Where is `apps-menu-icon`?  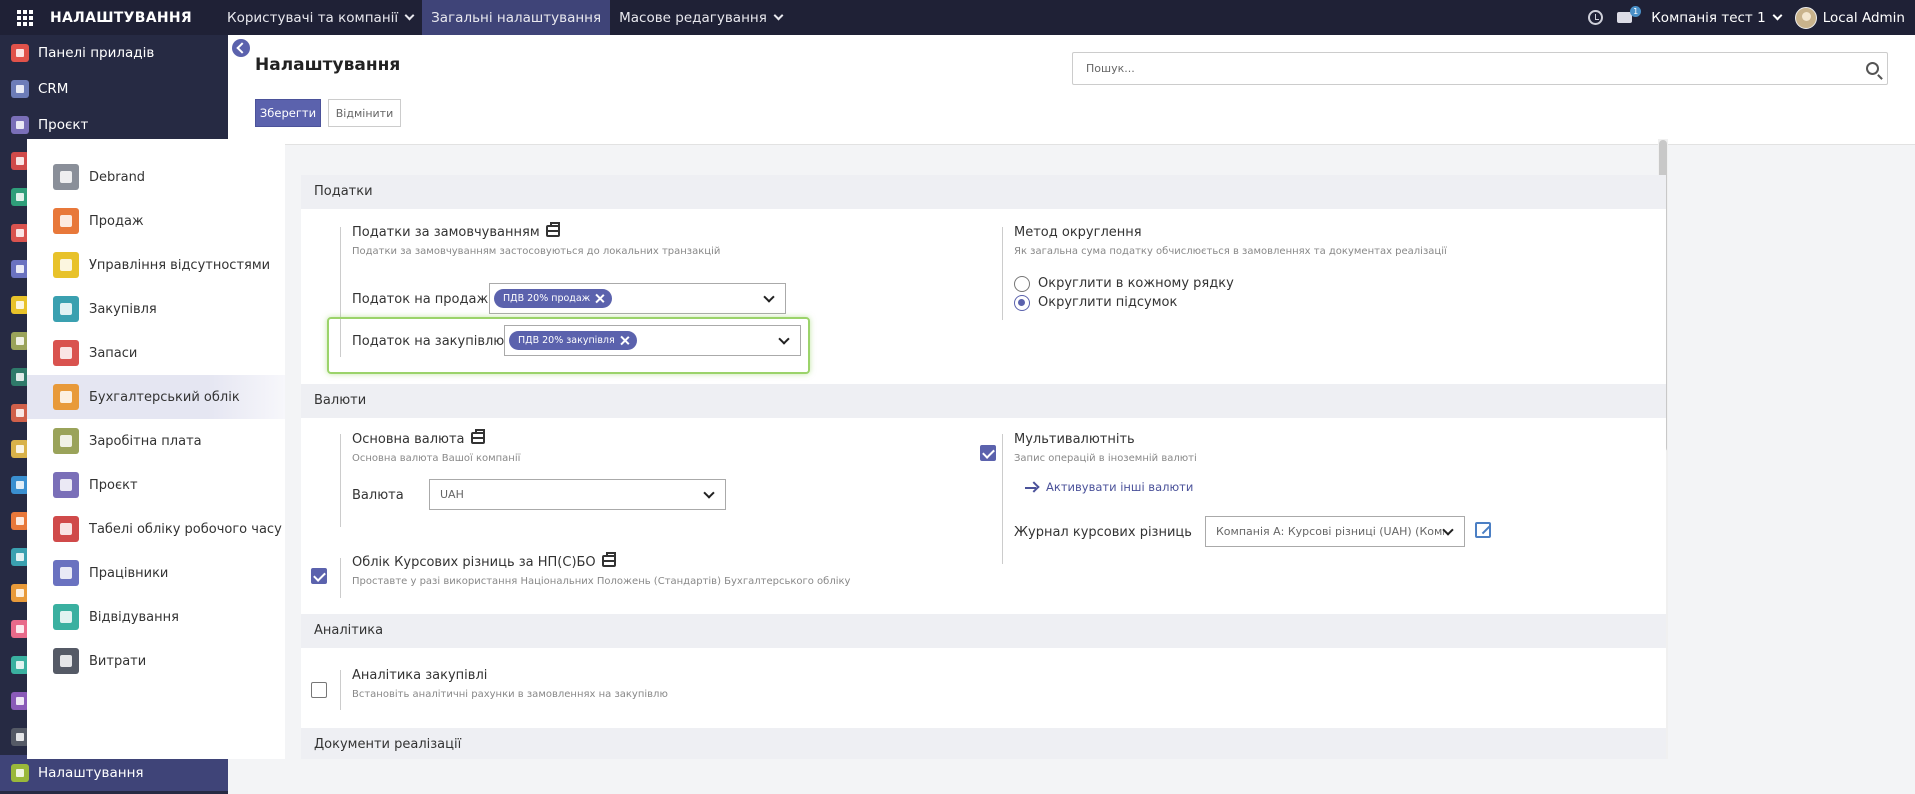 apps-menu-icon is located at coordinates (25, 17).